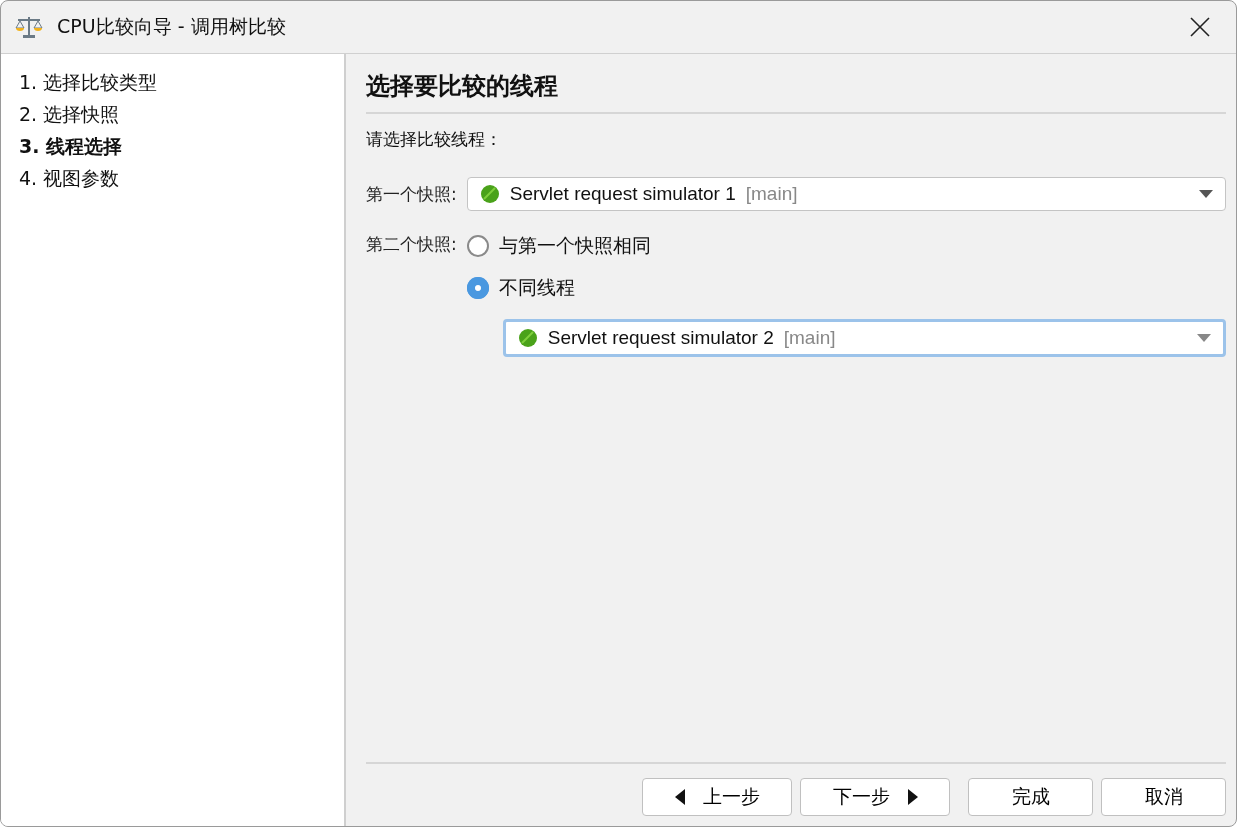  I want to click on close-icon, so click(1200, 27).